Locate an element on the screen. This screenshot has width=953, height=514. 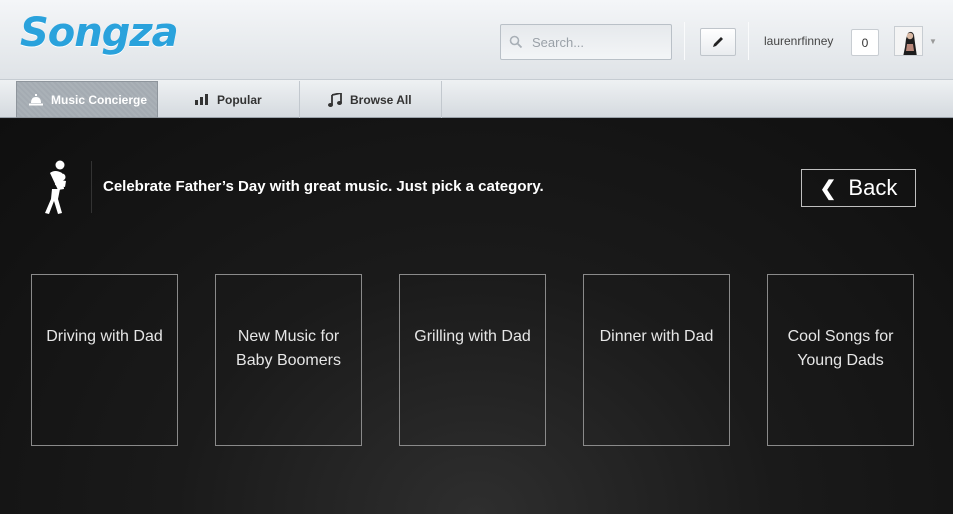
tab-popular: Popular is located at coordinates (229, 99).